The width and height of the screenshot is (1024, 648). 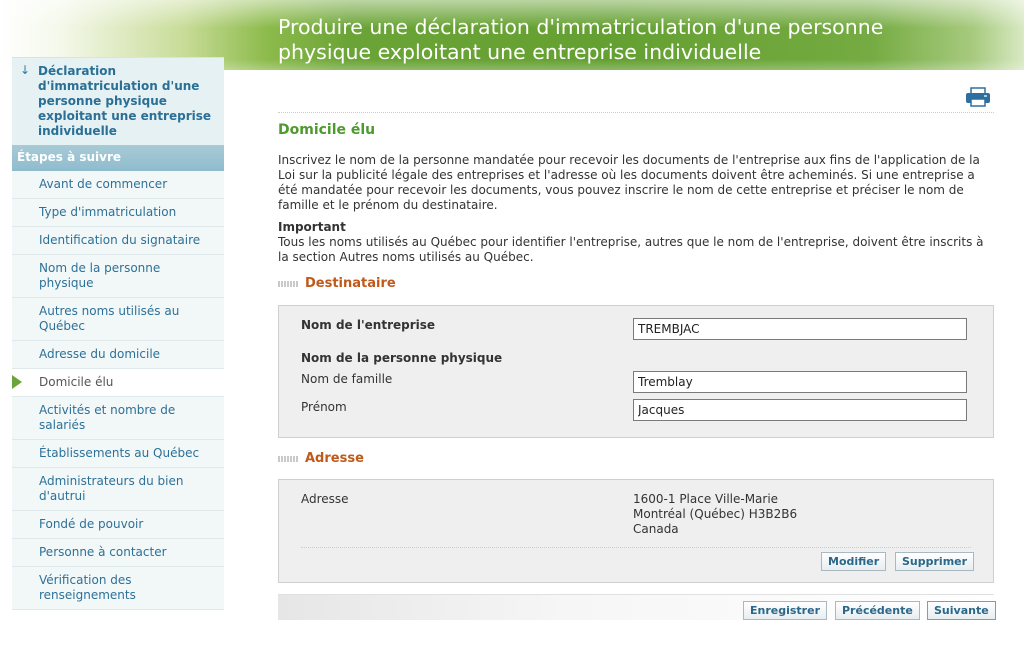 I want to click on adresse-heading: Adresse, so click(x=321, y=458).